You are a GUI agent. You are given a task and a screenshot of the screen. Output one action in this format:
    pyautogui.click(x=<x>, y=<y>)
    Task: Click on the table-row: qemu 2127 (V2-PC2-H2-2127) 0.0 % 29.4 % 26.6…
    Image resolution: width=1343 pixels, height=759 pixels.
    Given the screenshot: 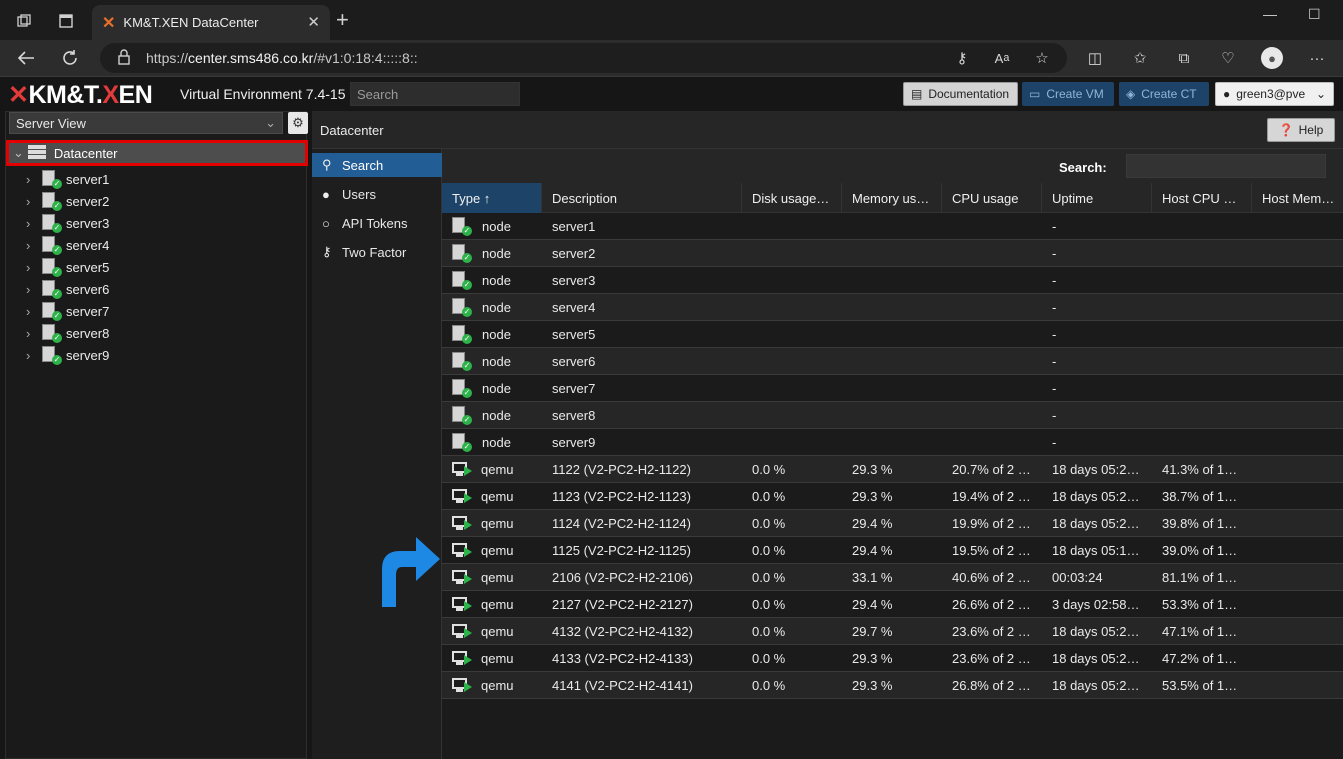 What is the action you would take?
    pyautogui.click(x=892, y=604)
    